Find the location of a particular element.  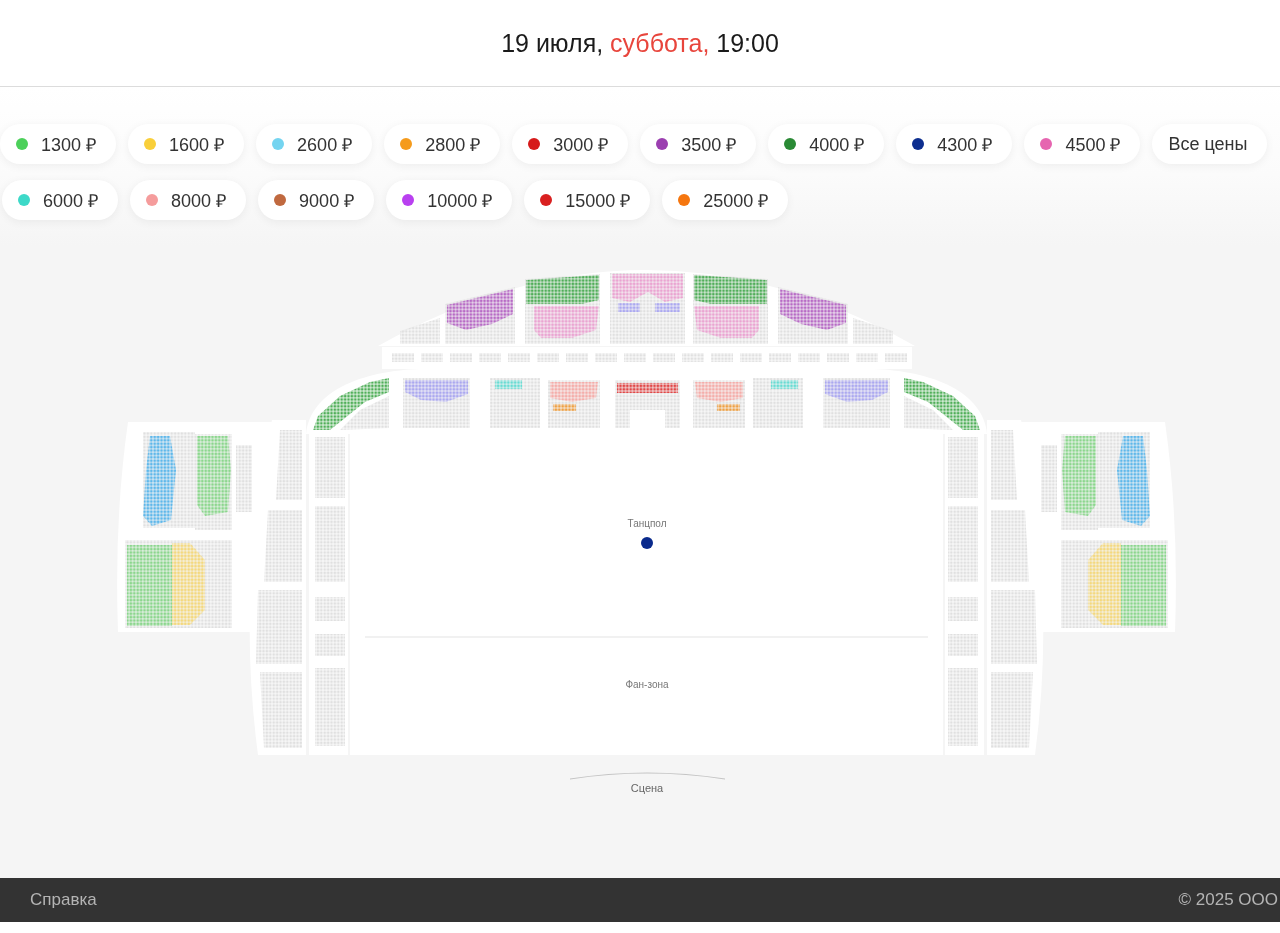

stage-label: Сцена is located at coordinates (647, 788).